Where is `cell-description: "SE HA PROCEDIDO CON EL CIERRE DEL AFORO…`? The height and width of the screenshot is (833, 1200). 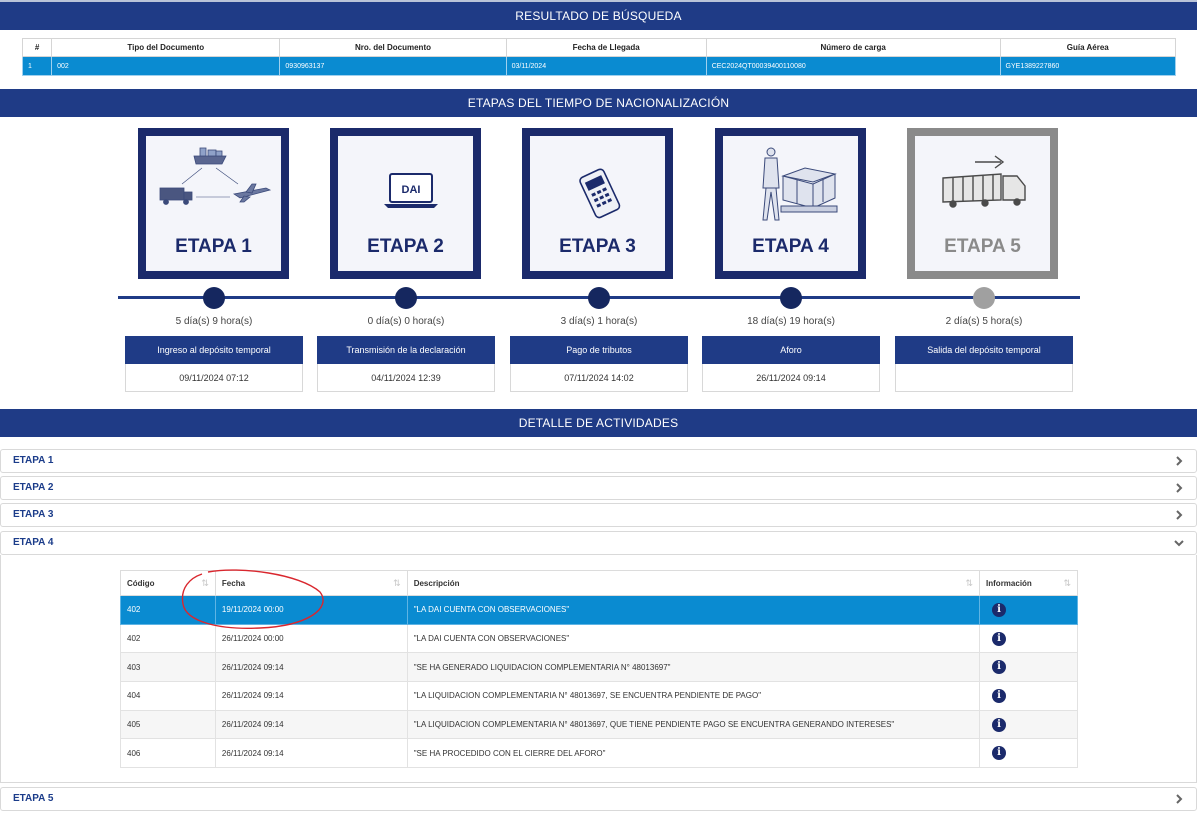
cell-description: "SE HA PROCEDIDO CON EL CIERRE DEL AFORO… is located at coordinates (693, 753).